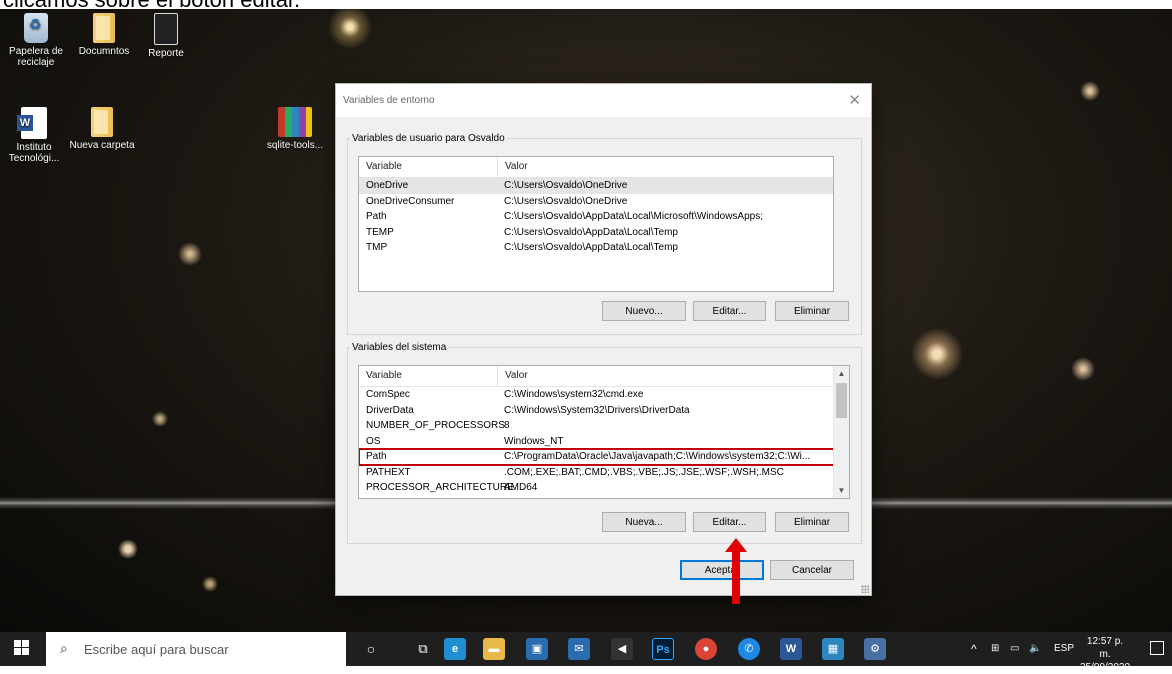  What do you see at coordinates (388, 472) in the screenshot?
I see `cell-variable: PATHEXT` at bounding box center [388, 472].